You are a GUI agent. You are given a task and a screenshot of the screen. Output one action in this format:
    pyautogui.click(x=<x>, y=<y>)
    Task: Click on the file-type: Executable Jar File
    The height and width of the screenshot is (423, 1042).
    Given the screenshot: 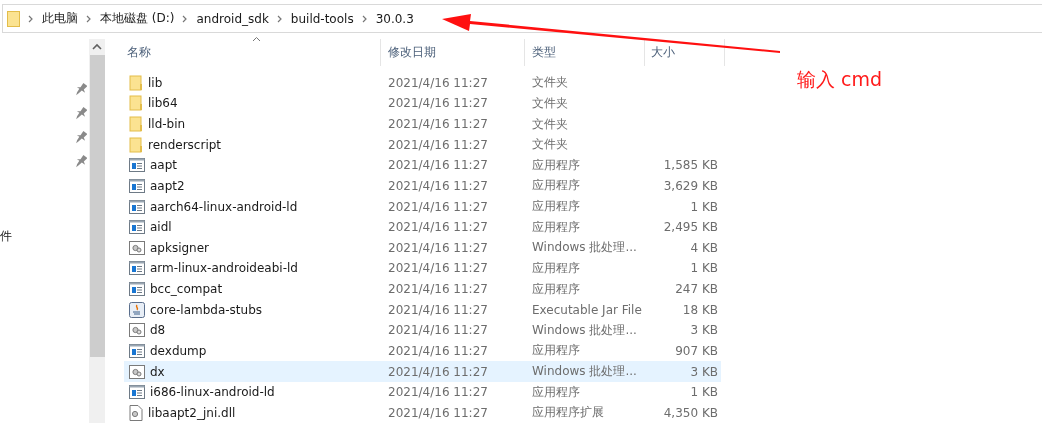 What is the action you would take?
    pyautogui.click(x=587, y=309)
    